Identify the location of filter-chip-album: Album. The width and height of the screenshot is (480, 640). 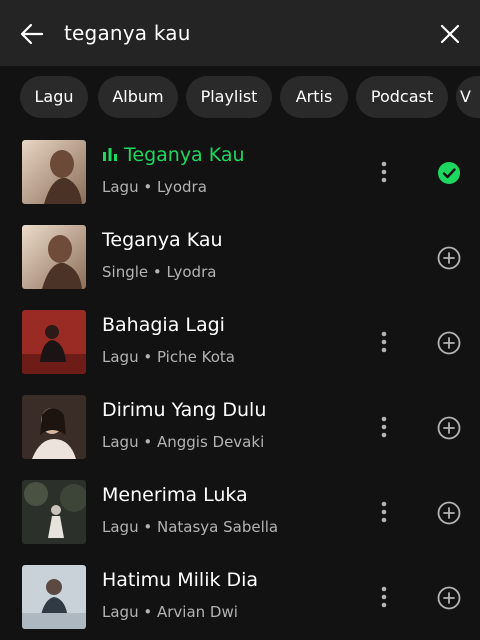
(138, 97).